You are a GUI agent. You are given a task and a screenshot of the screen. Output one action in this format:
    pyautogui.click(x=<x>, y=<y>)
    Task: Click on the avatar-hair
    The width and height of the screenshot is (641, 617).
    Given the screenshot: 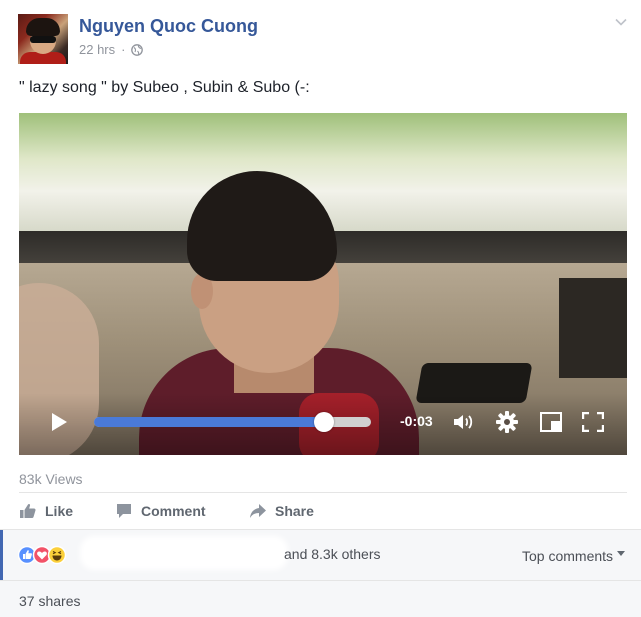 What is the action you would take?
    pyautogui.click(x=43, y=27)
    